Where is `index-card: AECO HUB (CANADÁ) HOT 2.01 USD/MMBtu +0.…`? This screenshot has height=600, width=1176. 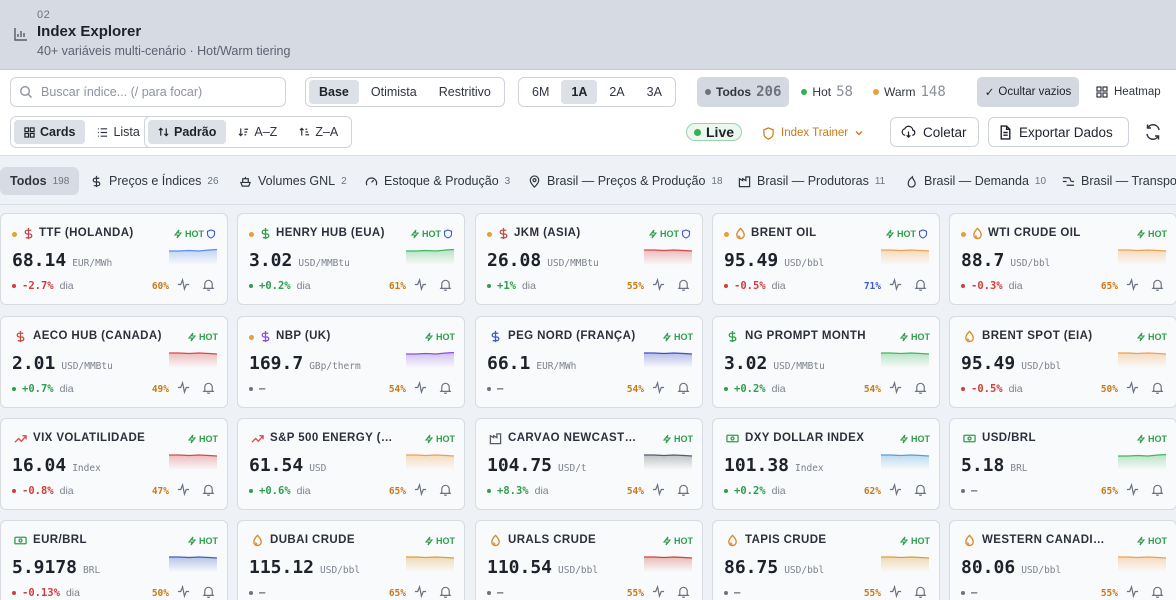 index-card: AECO HUB (CANADÁ) HOT 2.01 USD/MMBtu +0.… is located at coordinates (114, 362).